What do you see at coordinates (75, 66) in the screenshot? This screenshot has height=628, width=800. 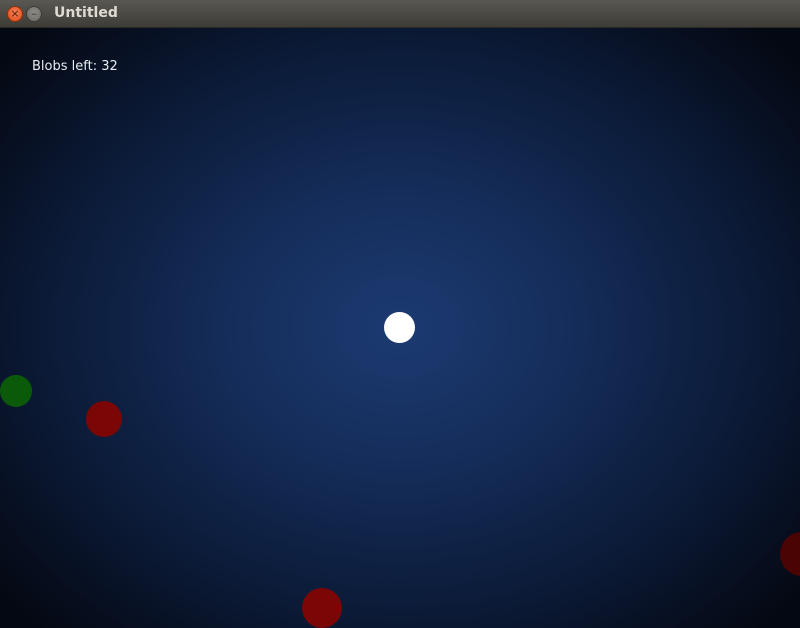 I see `blobs-left-counter: Blobs left: 32` at bounding box center [75, 66].